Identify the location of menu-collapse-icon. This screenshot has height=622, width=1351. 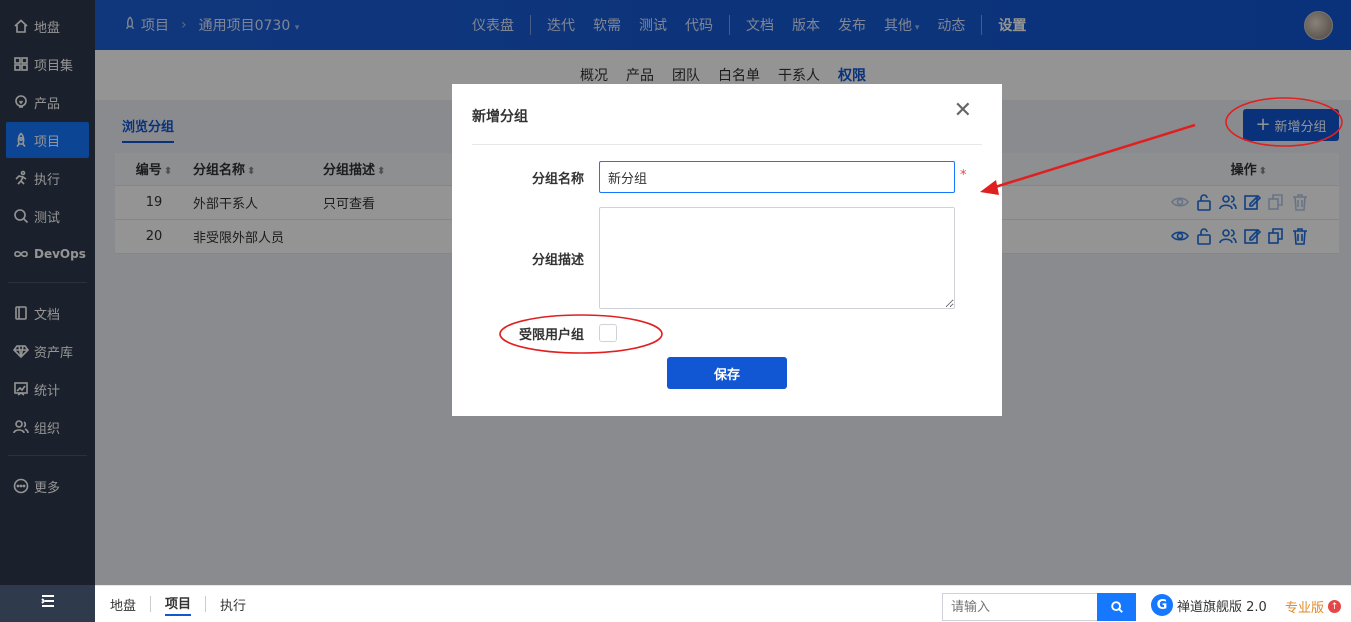
(48, 603).